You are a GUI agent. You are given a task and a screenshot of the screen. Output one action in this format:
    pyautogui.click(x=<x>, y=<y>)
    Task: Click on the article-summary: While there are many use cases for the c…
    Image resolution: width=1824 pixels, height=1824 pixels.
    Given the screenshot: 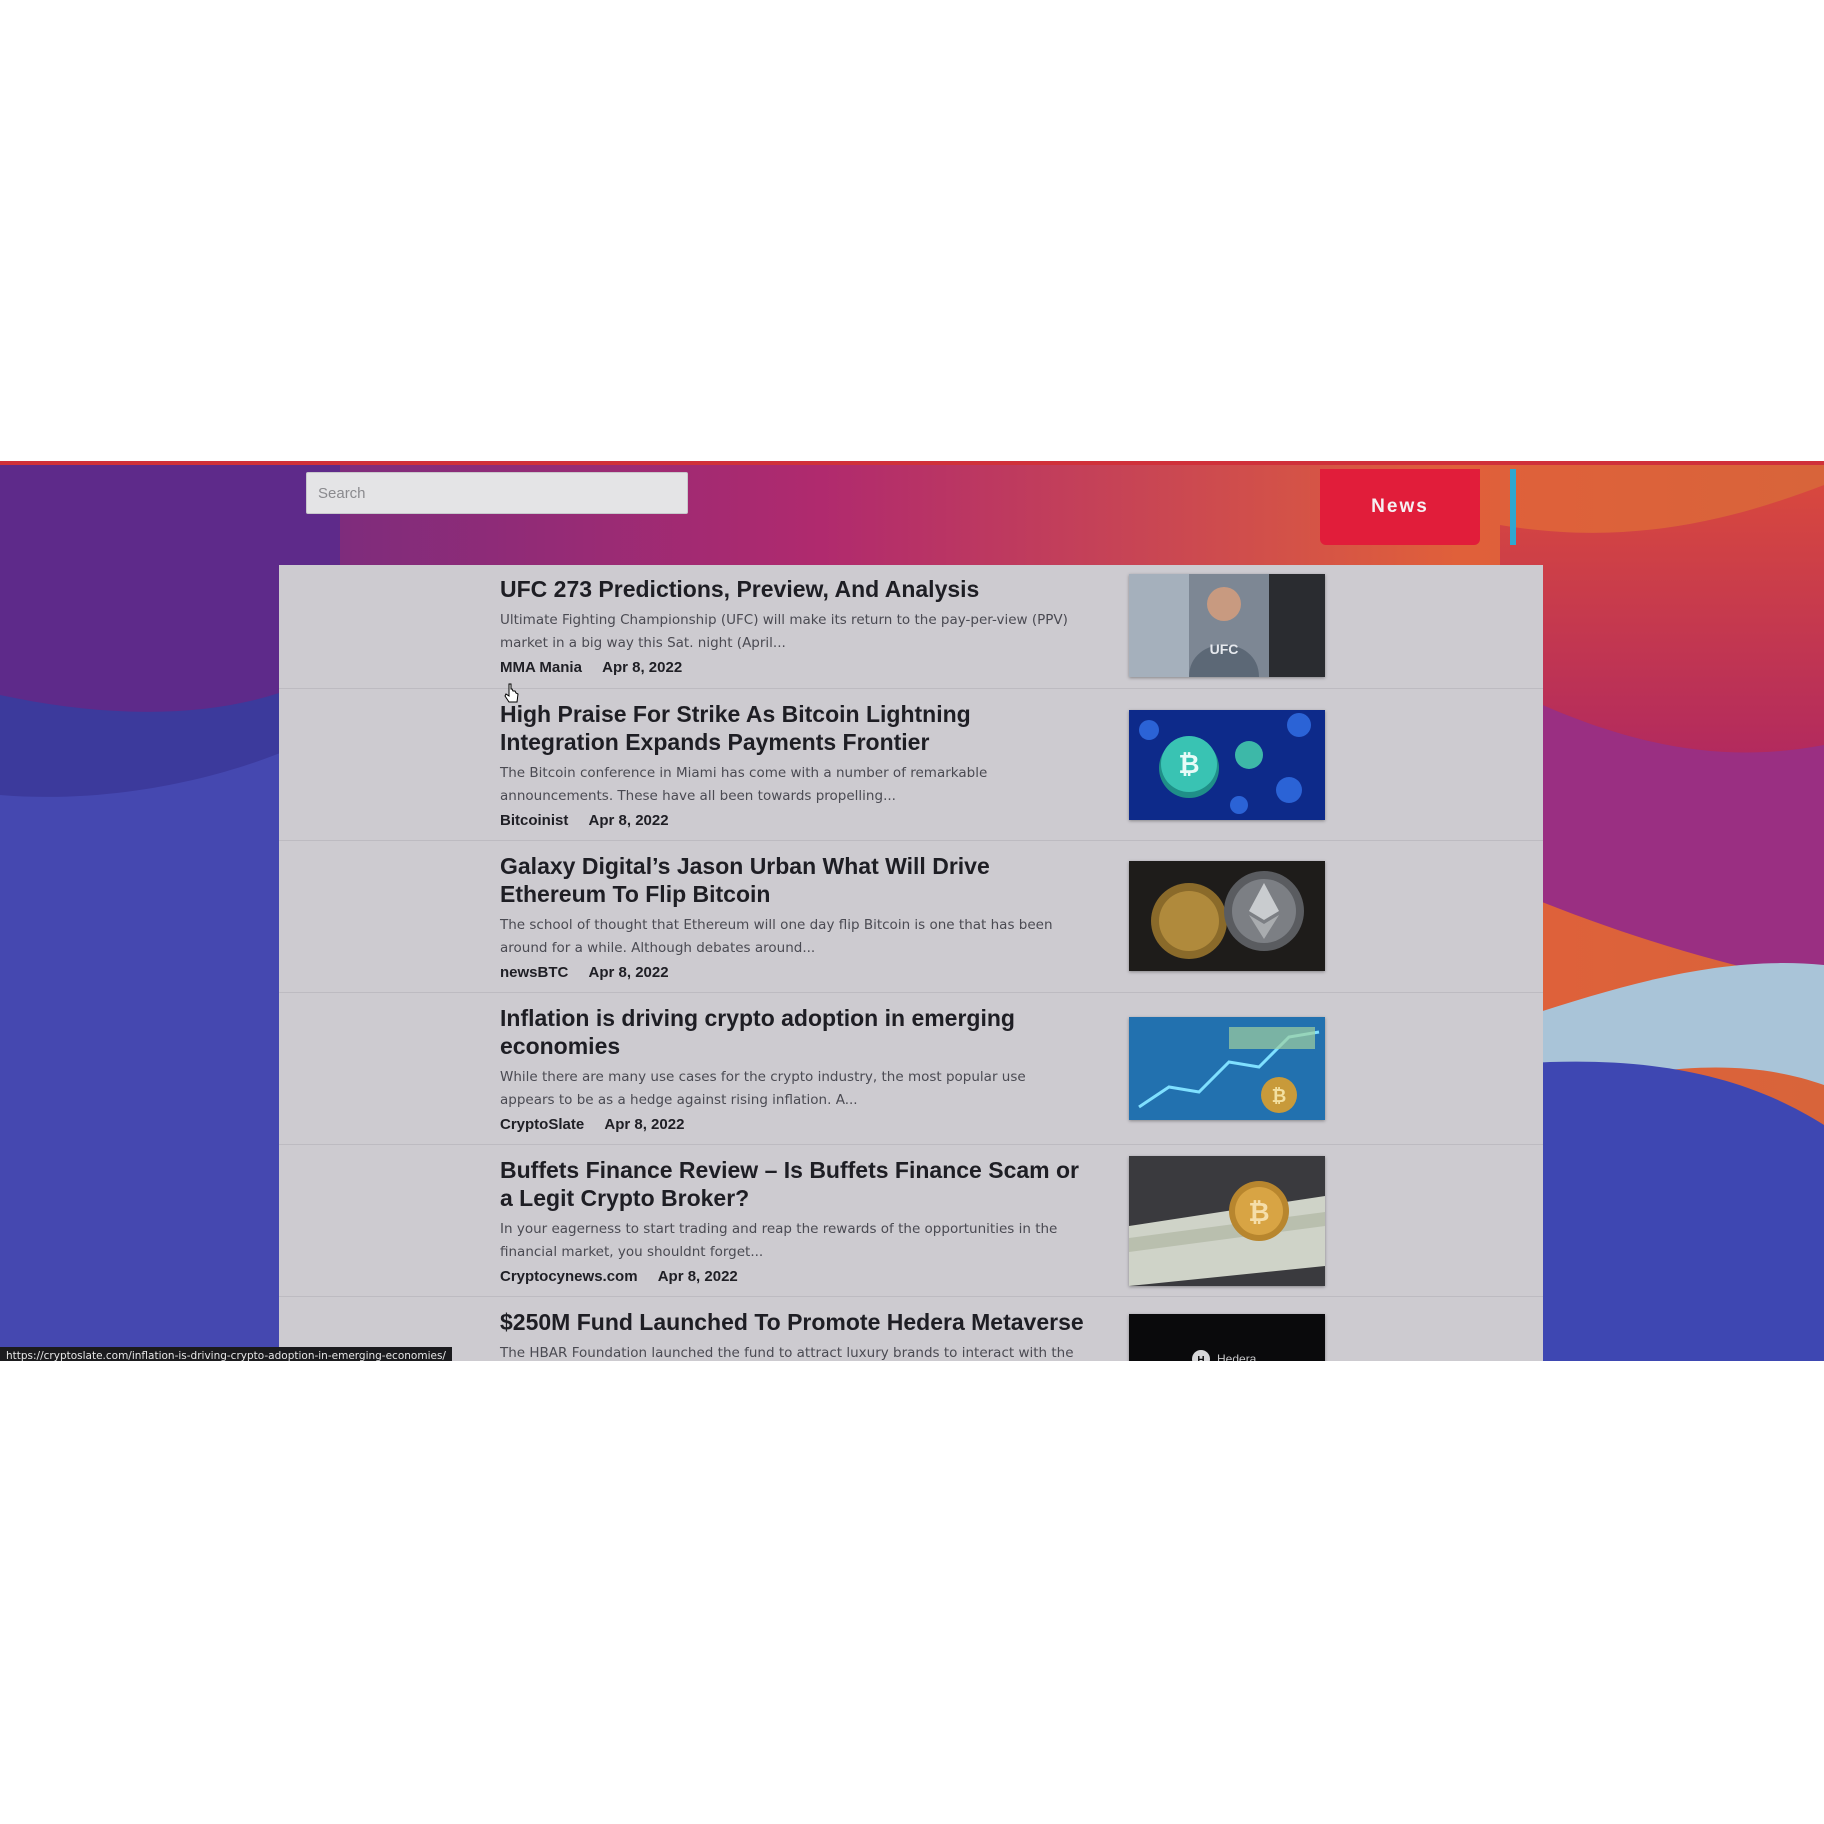 What is the action you would take?
    pyautogui.click(x=763, y=1088)
    